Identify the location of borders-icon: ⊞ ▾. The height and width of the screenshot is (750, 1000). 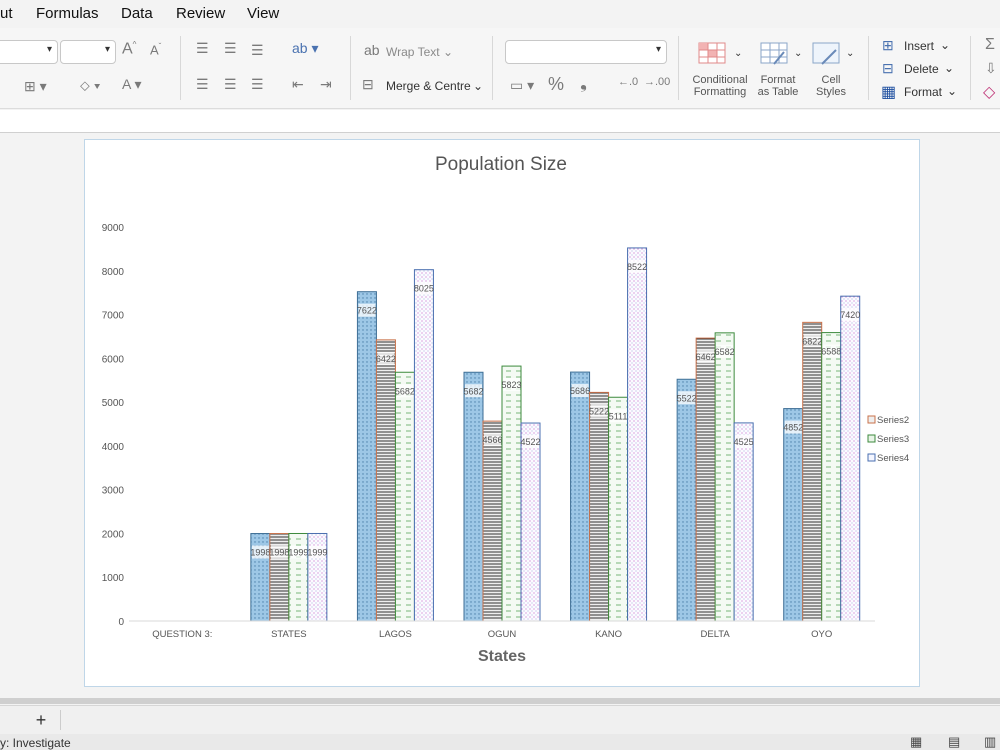
(35, 86).